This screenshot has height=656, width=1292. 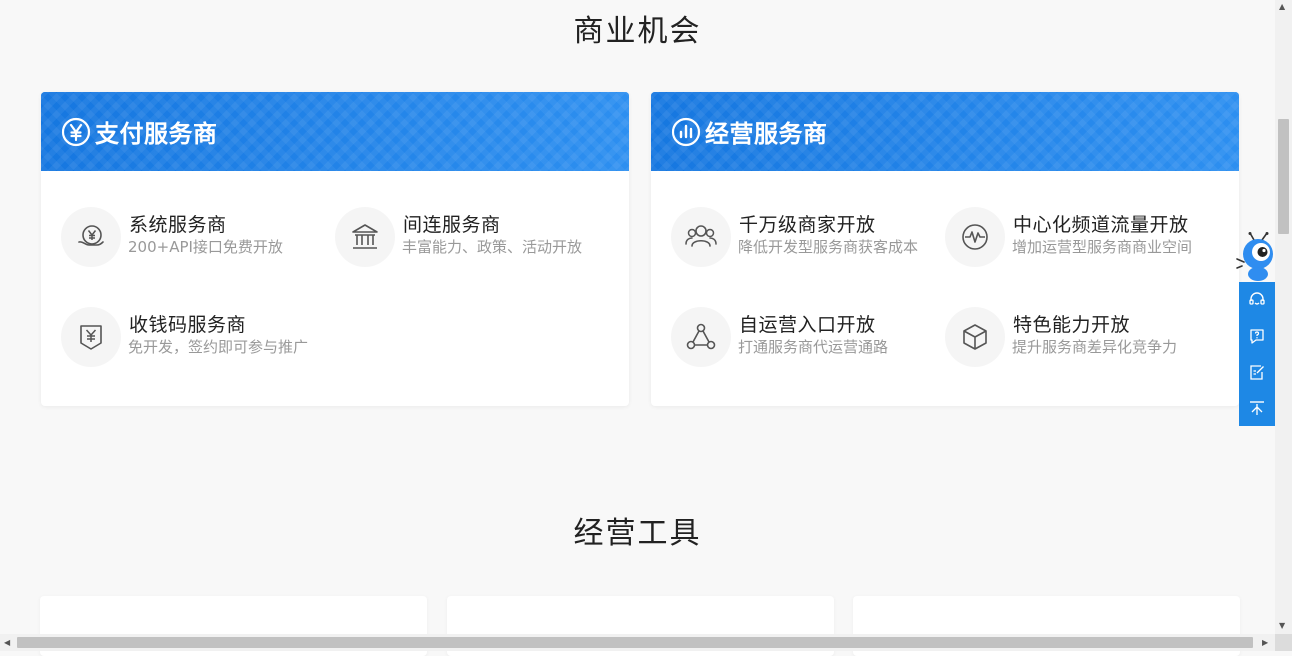 What do you see at coordinates (452, 225) in the screenshot?
I see `item-title: 间连服务商` at bounding box center [452, 225].